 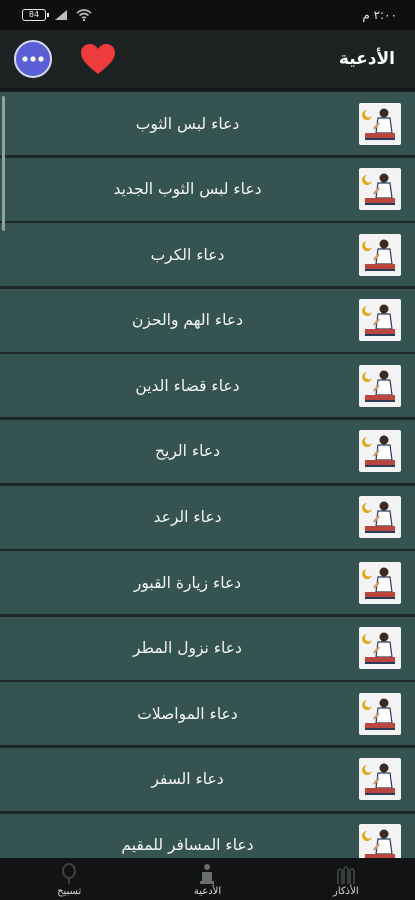 I want to click on nav-tasbeeh: تسبيح, so click(x=69, y=879).